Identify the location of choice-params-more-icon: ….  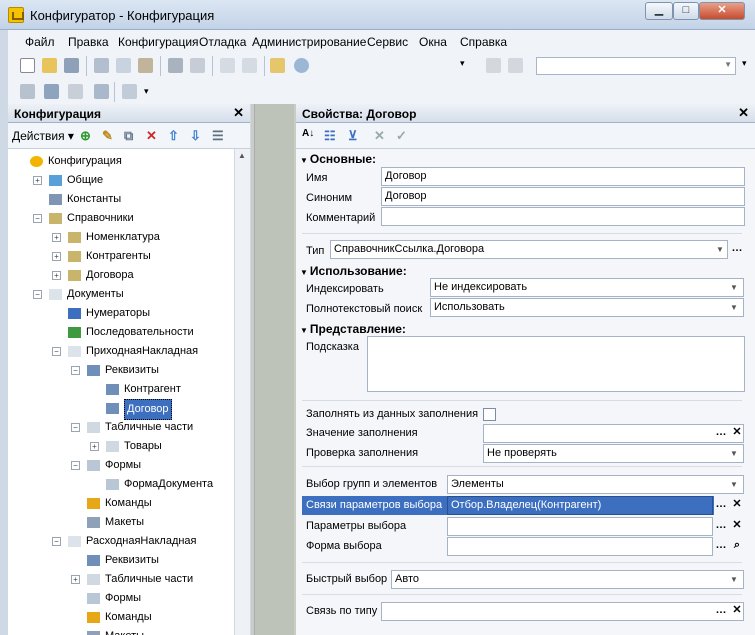
(721, 526).